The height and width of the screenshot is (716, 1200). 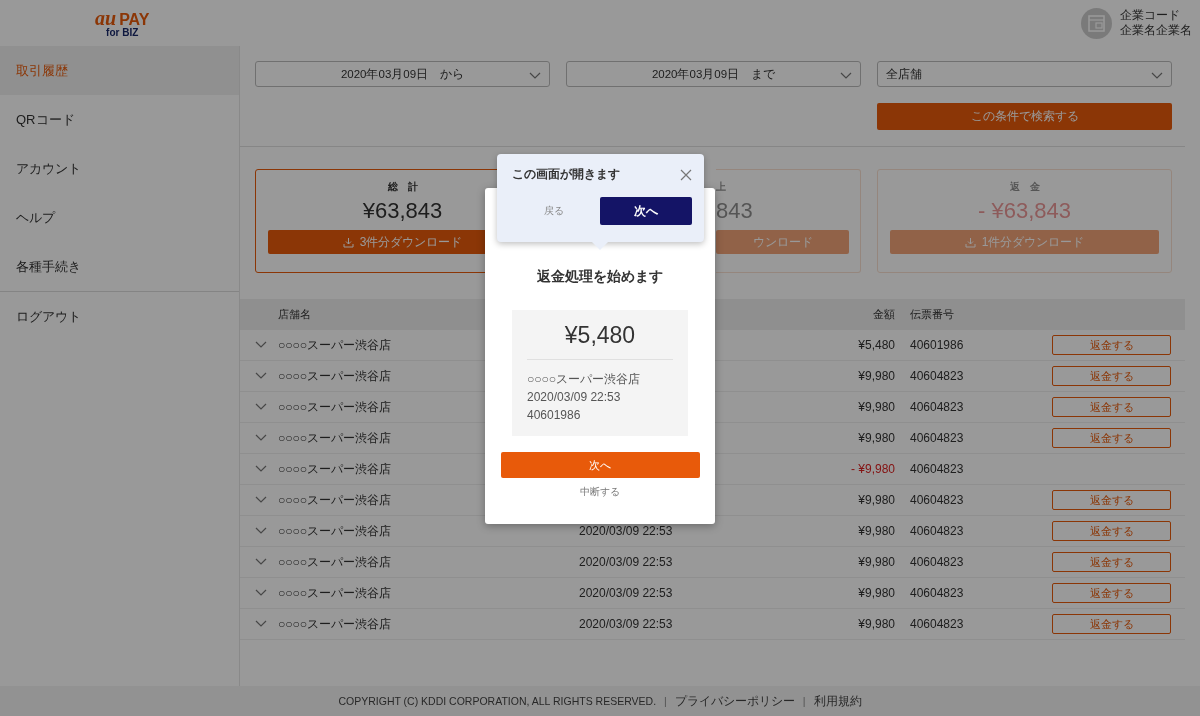 What do you see at coordinates (600, 341) in the screenshot?
I see `dialog-amount: ¥5,480` at bounding box center [600, 341].